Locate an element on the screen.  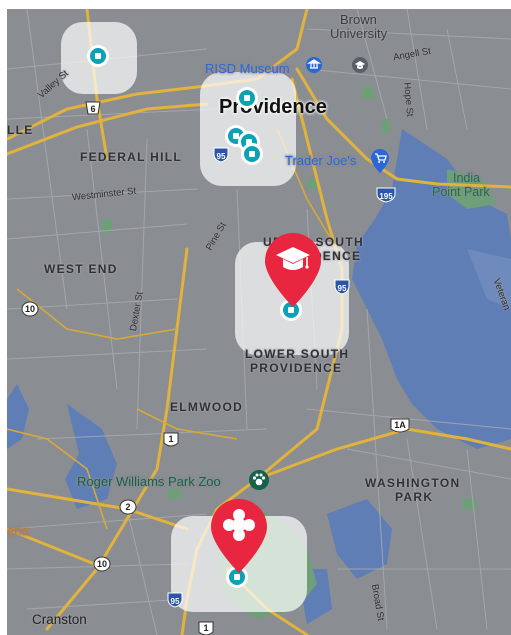
label-elmwood: ELMWOOD is located at coordinates (207, 407).